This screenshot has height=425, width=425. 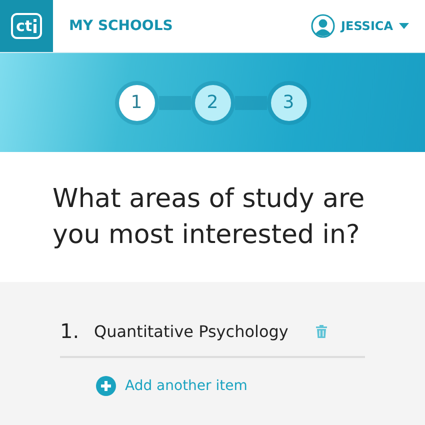 I want to click on caret-icon, so click(x=404, y=26).